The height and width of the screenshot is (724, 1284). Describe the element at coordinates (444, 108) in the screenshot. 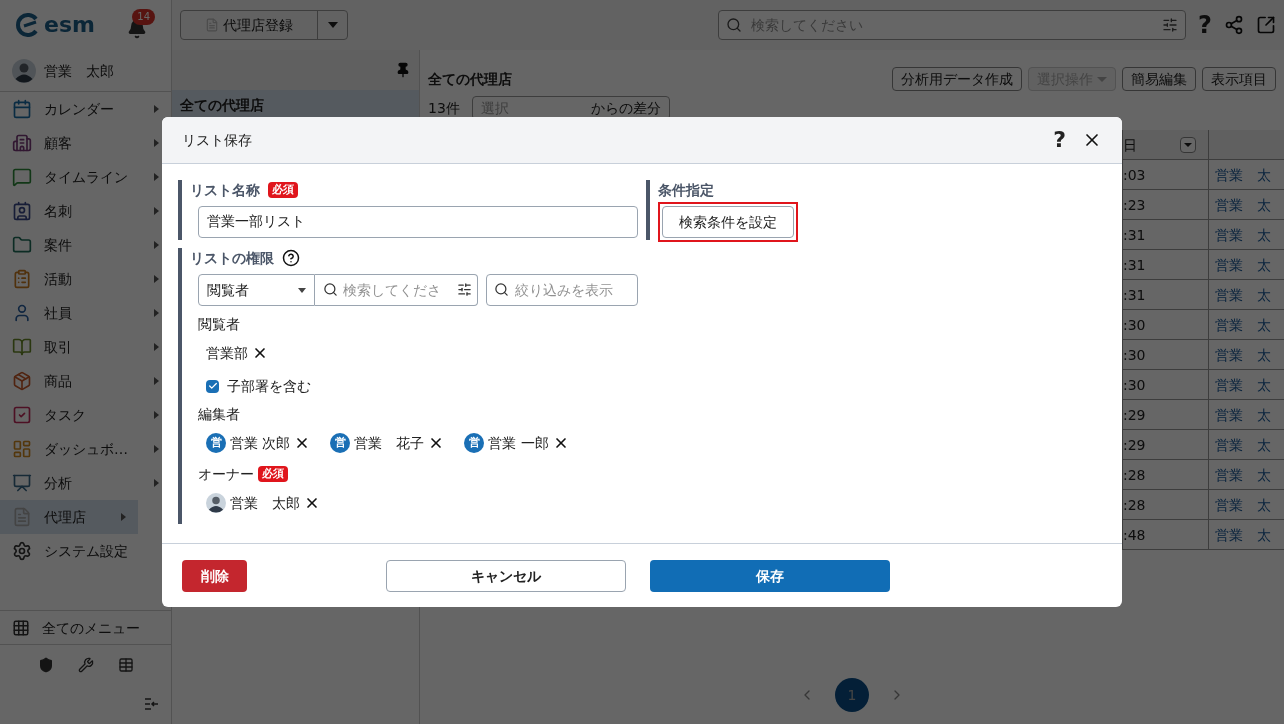

I see `record-count: 13件` at that location.